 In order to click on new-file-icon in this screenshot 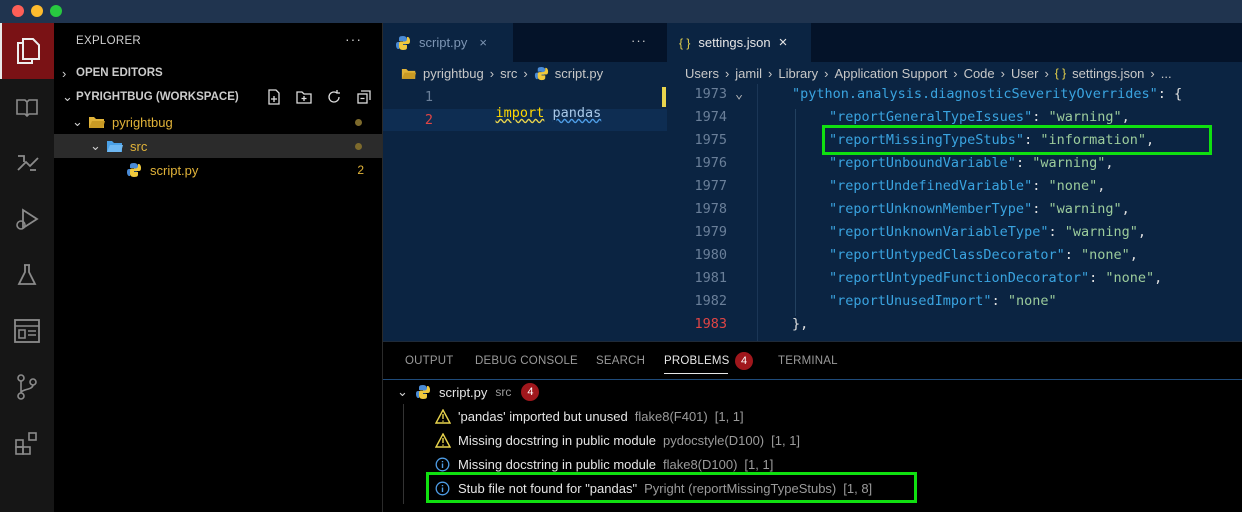, I will do `click(274, 97)`.